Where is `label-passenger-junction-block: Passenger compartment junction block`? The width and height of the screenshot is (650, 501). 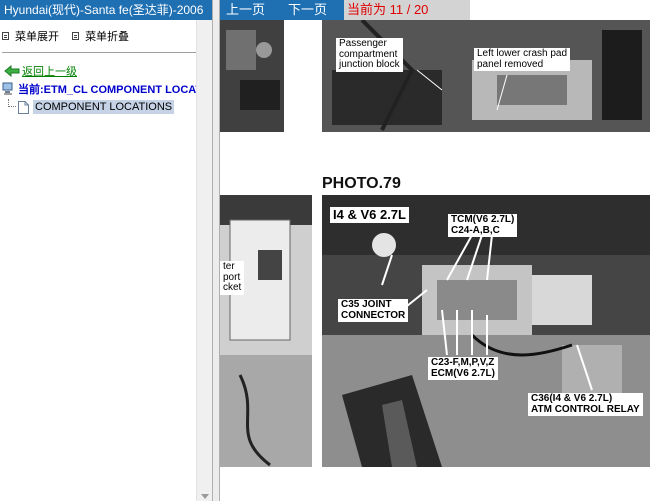 label-passenger-junction-block: Passenger compartment junction block is located at coordinates (369, 55).